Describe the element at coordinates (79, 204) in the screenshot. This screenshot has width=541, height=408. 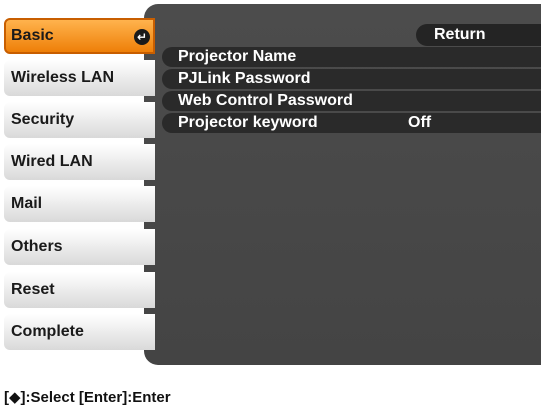
I see `menu-item-mail: Mail` at that location.